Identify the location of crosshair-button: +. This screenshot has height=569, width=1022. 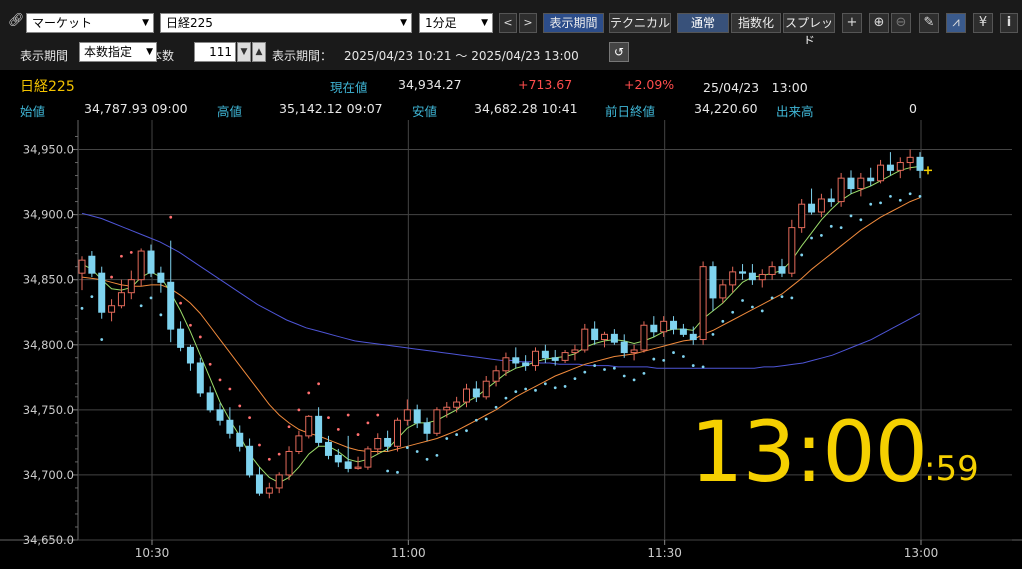
(852, 23).